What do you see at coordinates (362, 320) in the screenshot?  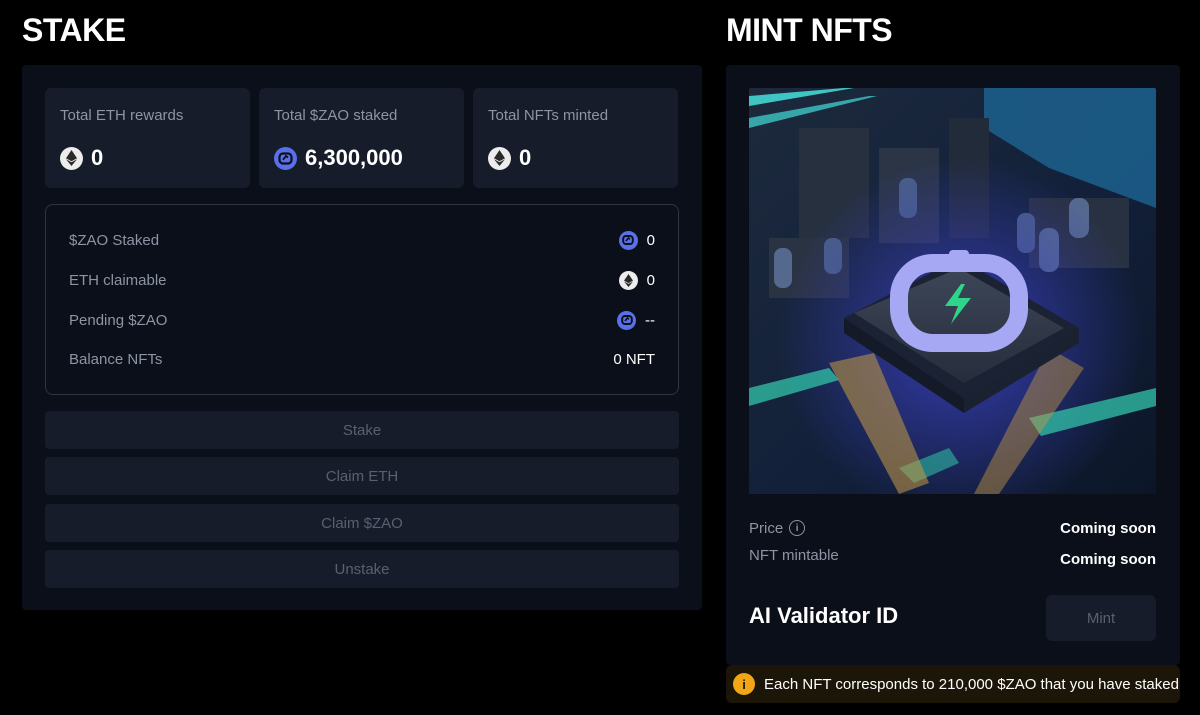 I see `detail-row-pending-zao: Pending $ZAO --` at bounding box center [362, 320].